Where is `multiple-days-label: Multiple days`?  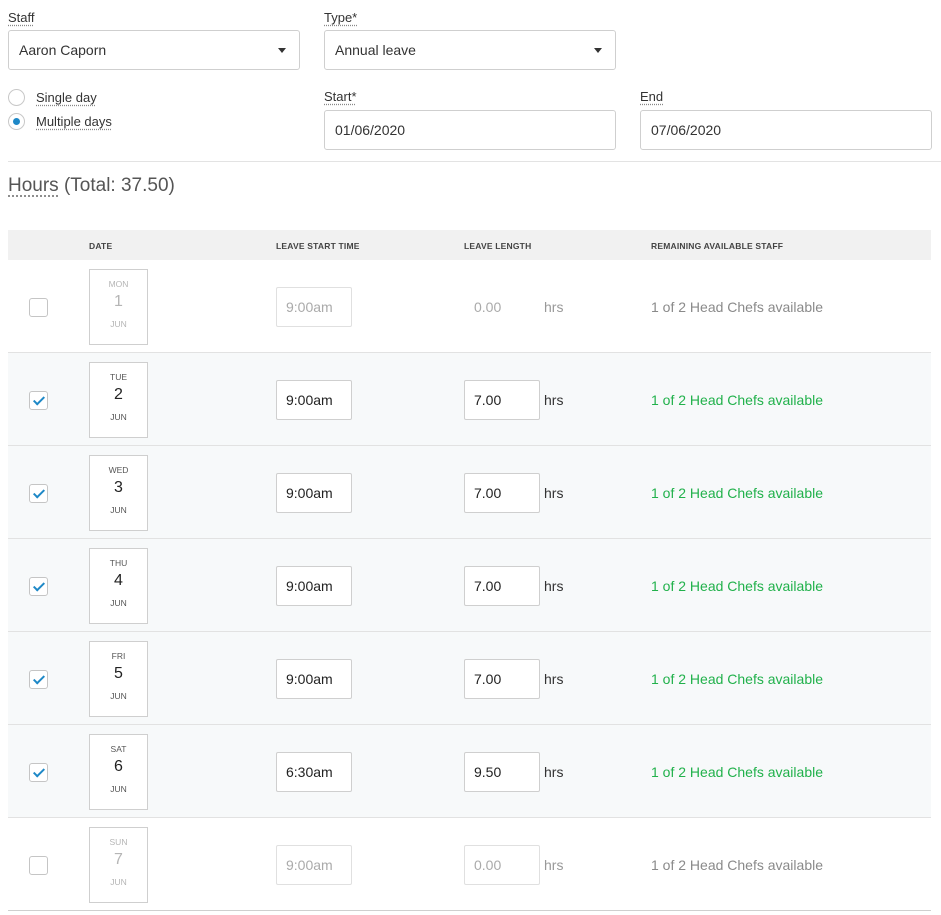 multiple-days-label: Multiple days is located at coordinates (74, 121).